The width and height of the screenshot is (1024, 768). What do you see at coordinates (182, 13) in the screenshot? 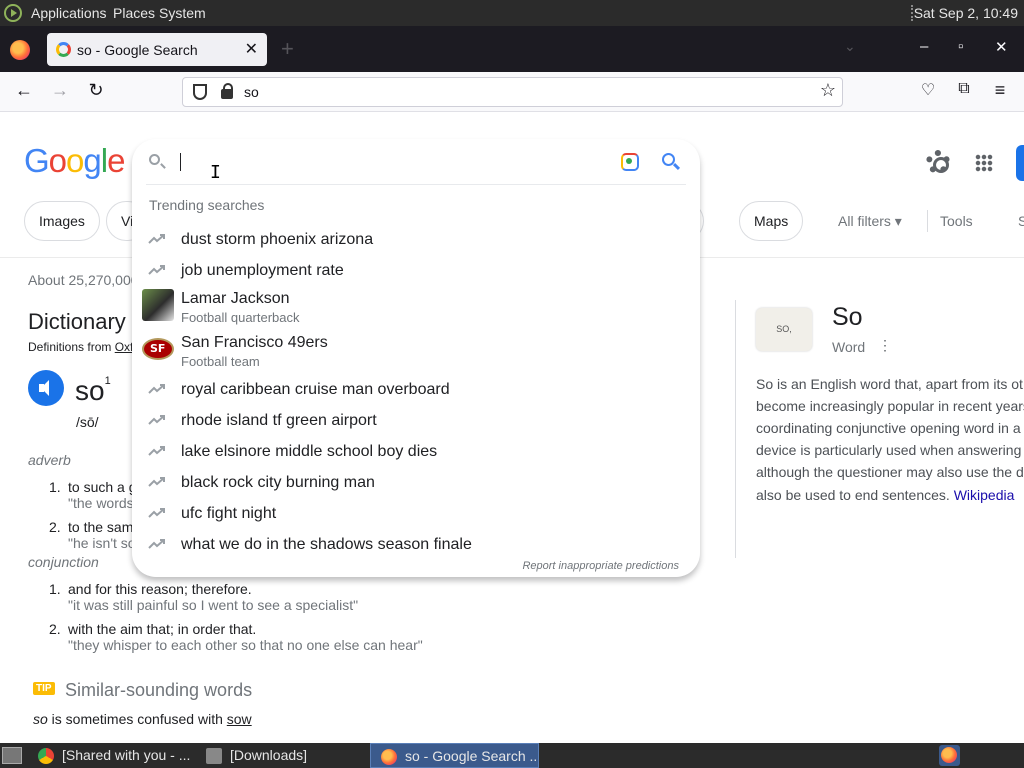
I see `menu-system: System` at bounding box center [182, 13].